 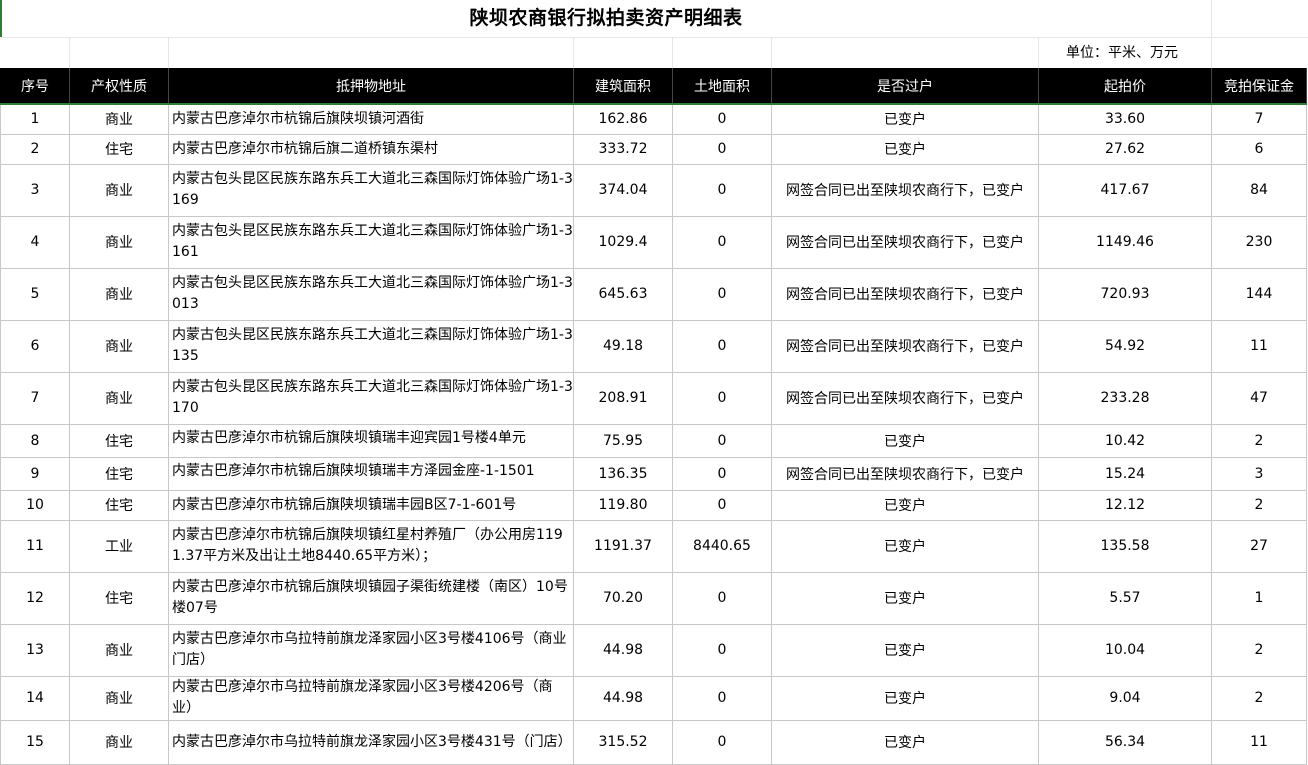 I want to click on cell-no: 6, so click(x=35, y=346).